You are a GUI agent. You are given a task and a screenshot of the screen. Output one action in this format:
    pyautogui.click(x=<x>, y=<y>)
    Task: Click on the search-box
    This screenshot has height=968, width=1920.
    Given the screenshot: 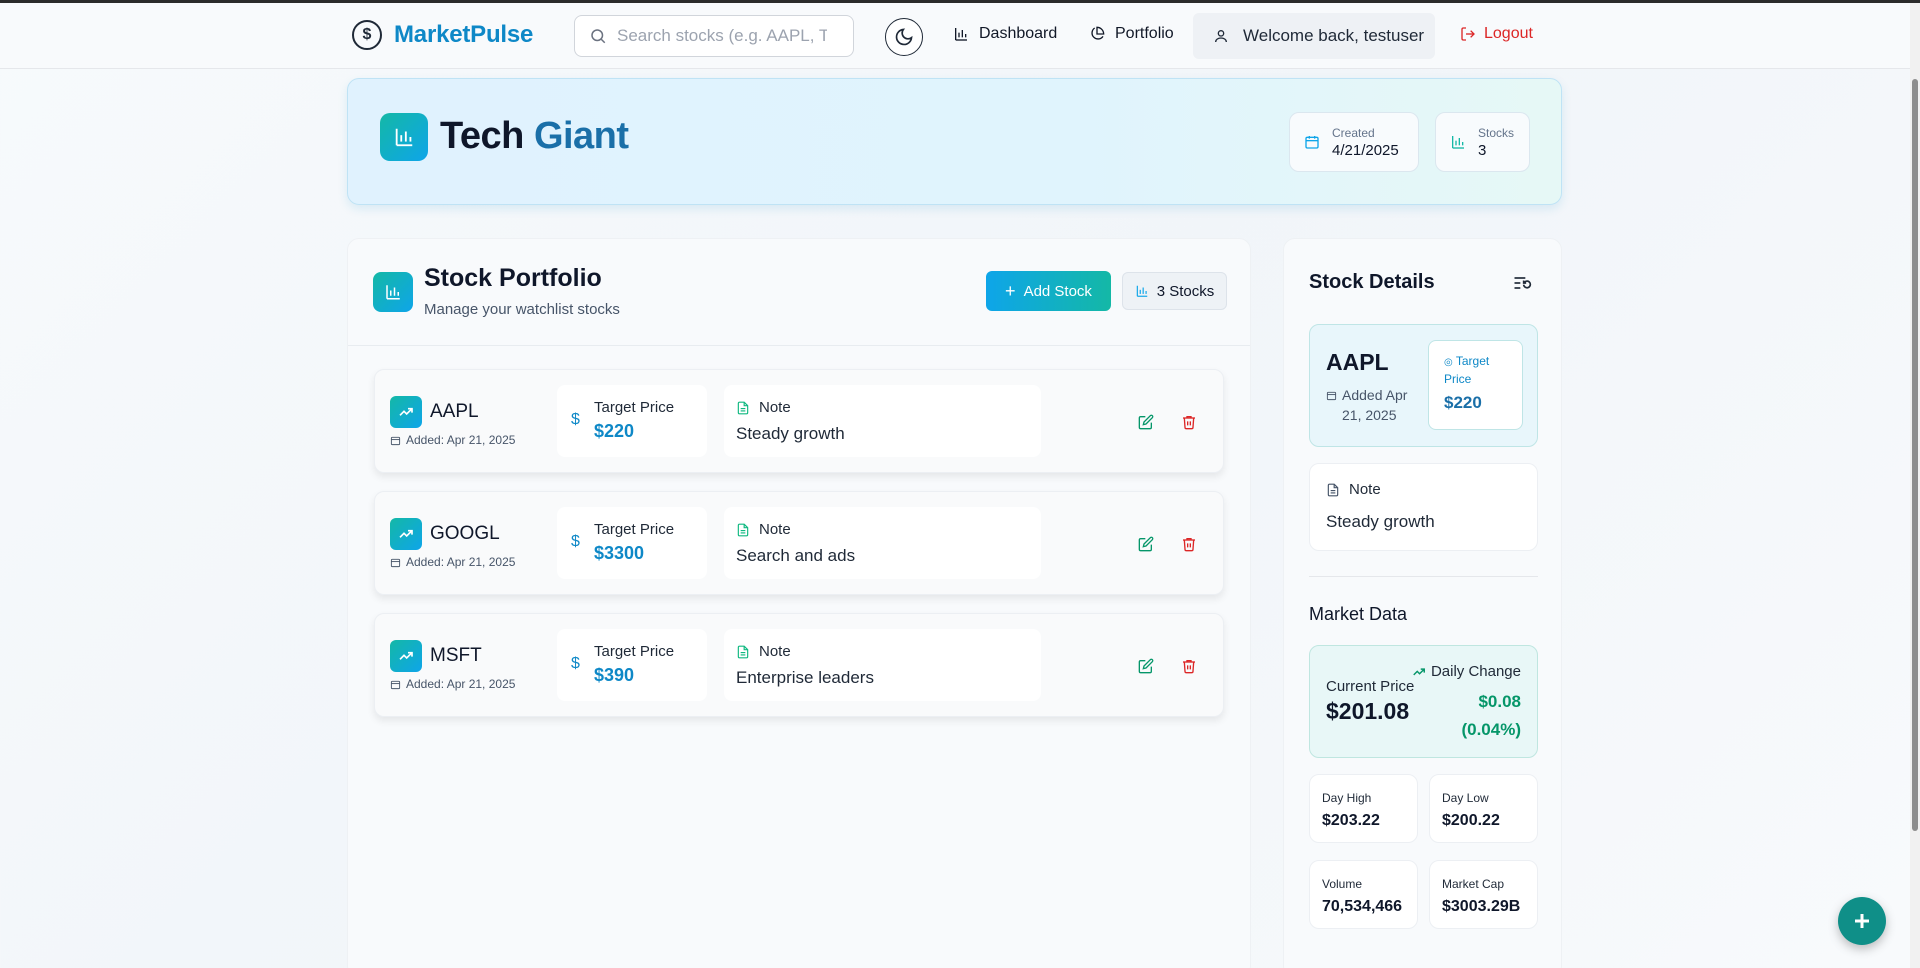 What is the action you would take?
    pyautogui.click(x=714, y=36)
    